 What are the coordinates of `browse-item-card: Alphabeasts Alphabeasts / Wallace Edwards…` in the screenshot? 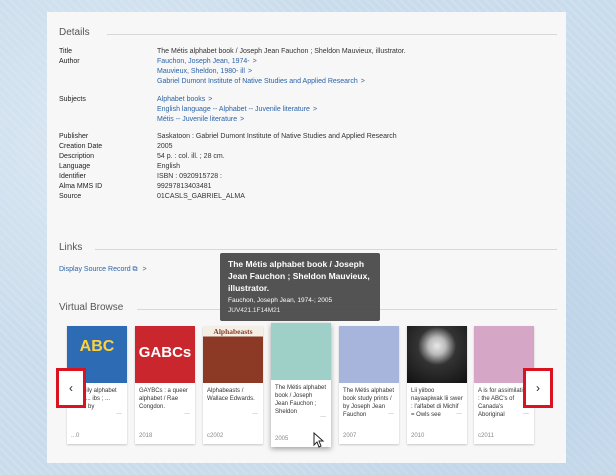 It's located at (233, 385).